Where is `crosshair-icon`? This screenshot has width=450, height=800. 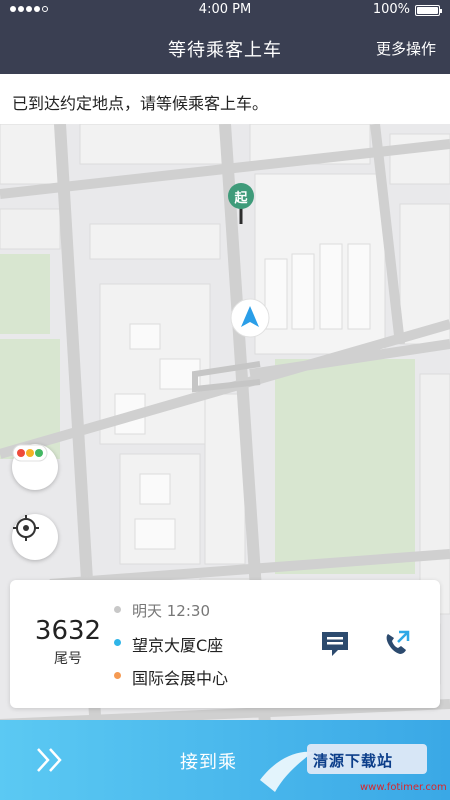
crosshair-icon is located at coordinates (26, 528).